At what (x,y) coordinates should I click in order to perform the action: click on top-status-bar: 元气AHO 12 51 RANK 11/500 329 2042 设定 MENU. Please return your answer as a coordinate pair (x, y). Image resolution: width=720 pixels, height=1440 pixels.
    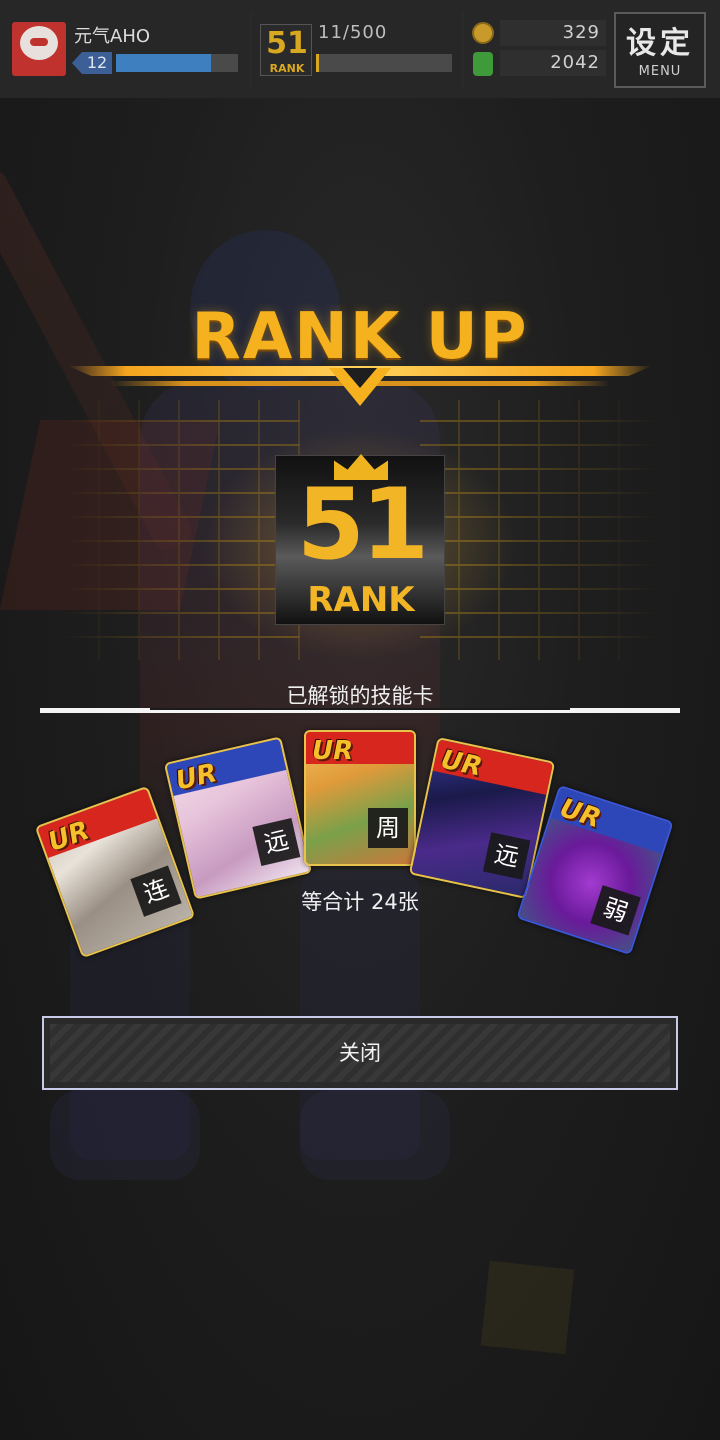
    Looking at the image, I should click on (360, 49).